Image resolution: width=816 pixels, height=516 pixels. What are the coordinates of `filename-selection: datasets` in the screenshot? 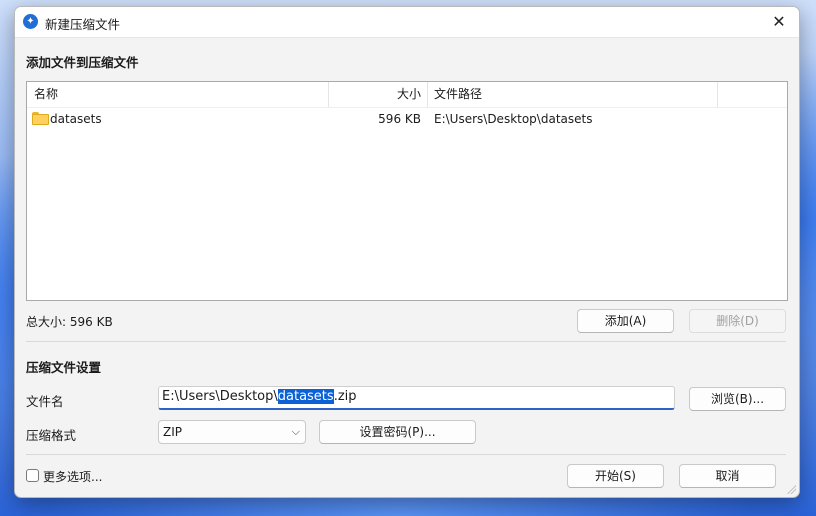 It's located at (305, 396).